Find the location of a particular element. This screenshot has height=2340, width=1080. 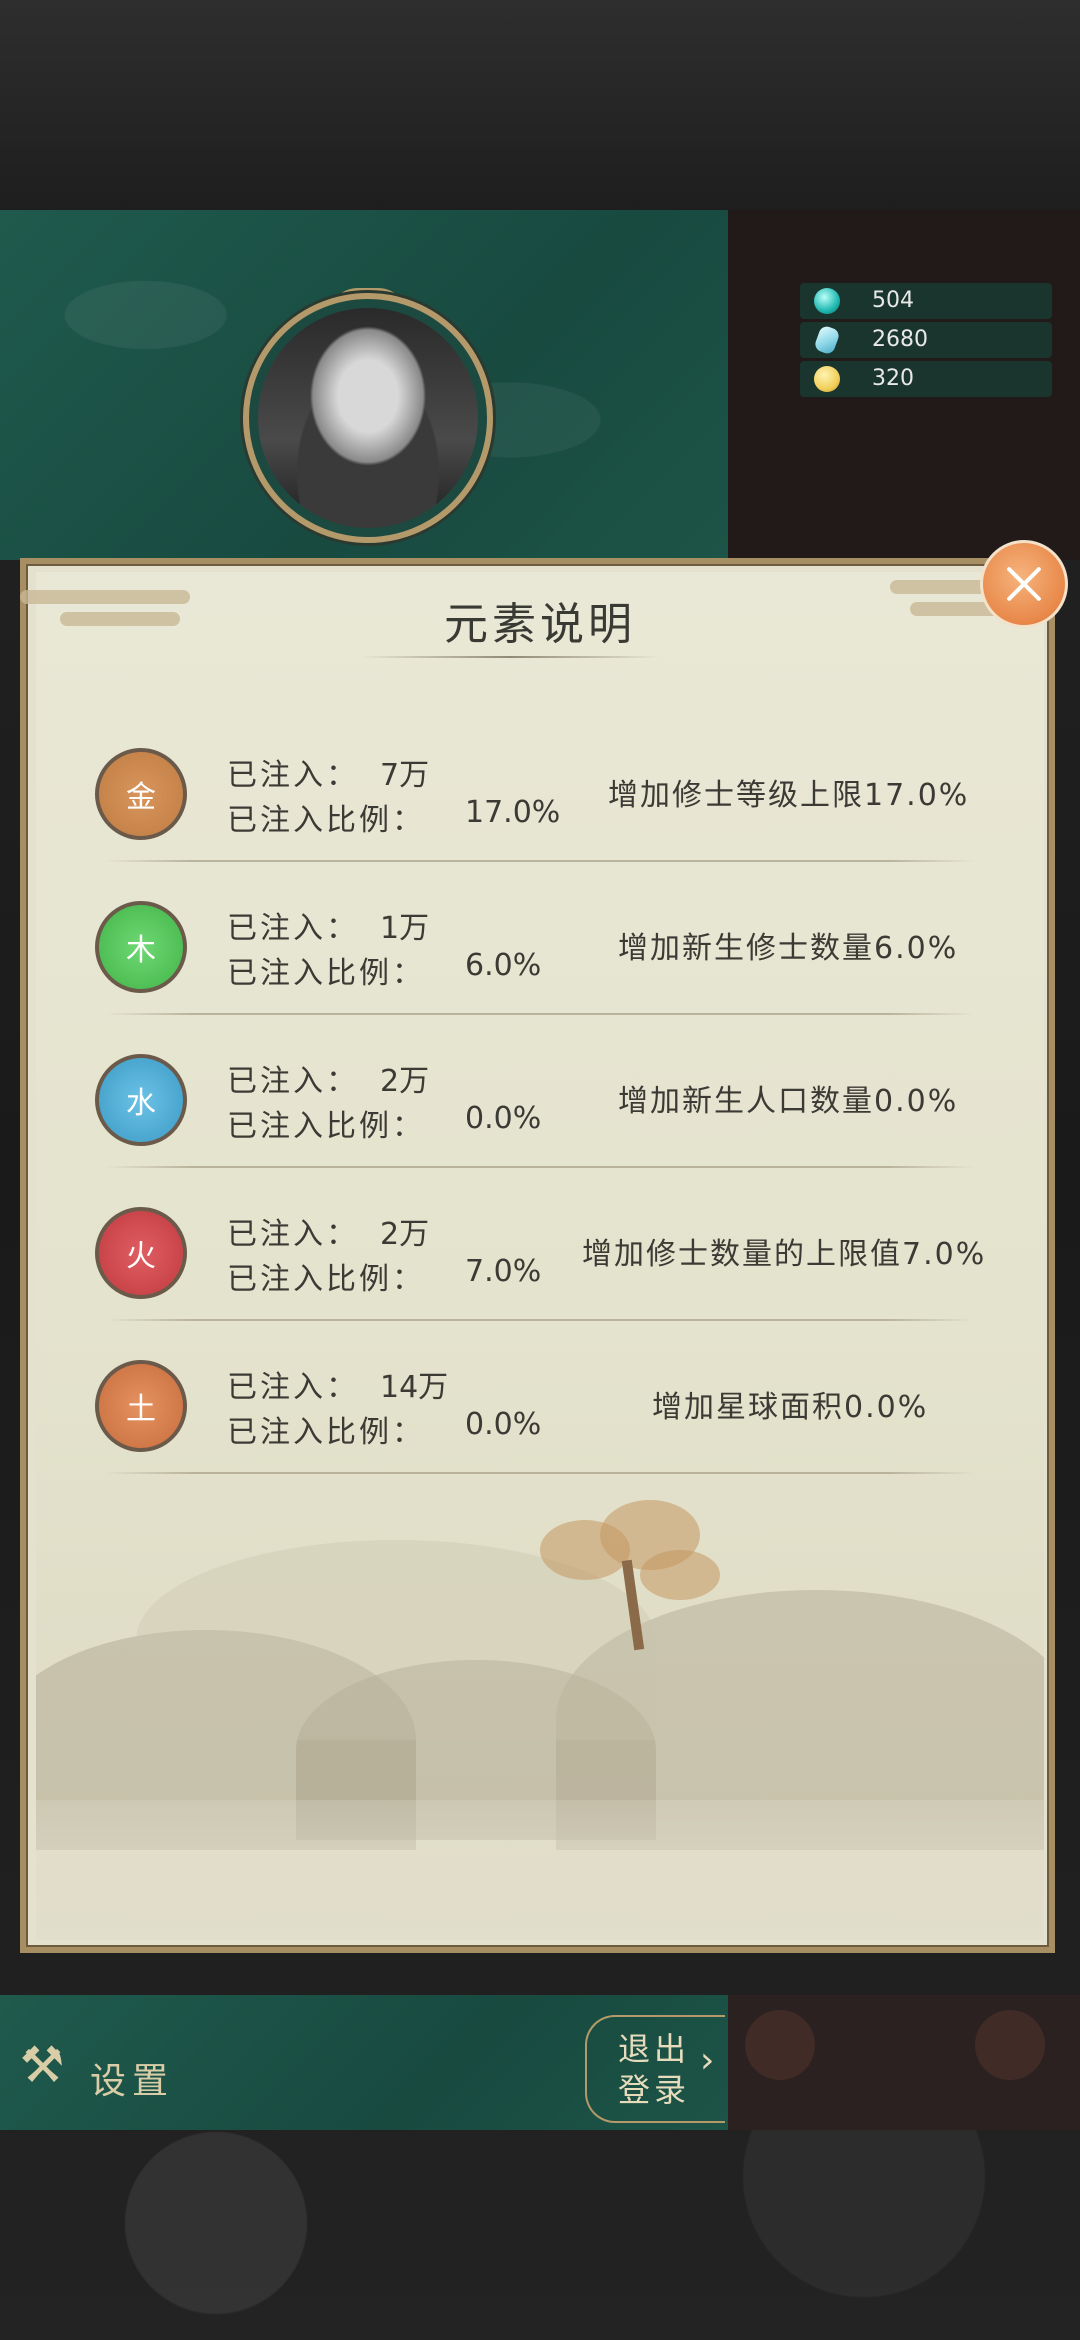

element-row-water: 水 已注入： 2万 已注入比例： 0.0% 增加新生人口数量0.0% is located at coordinates (535, 1092).